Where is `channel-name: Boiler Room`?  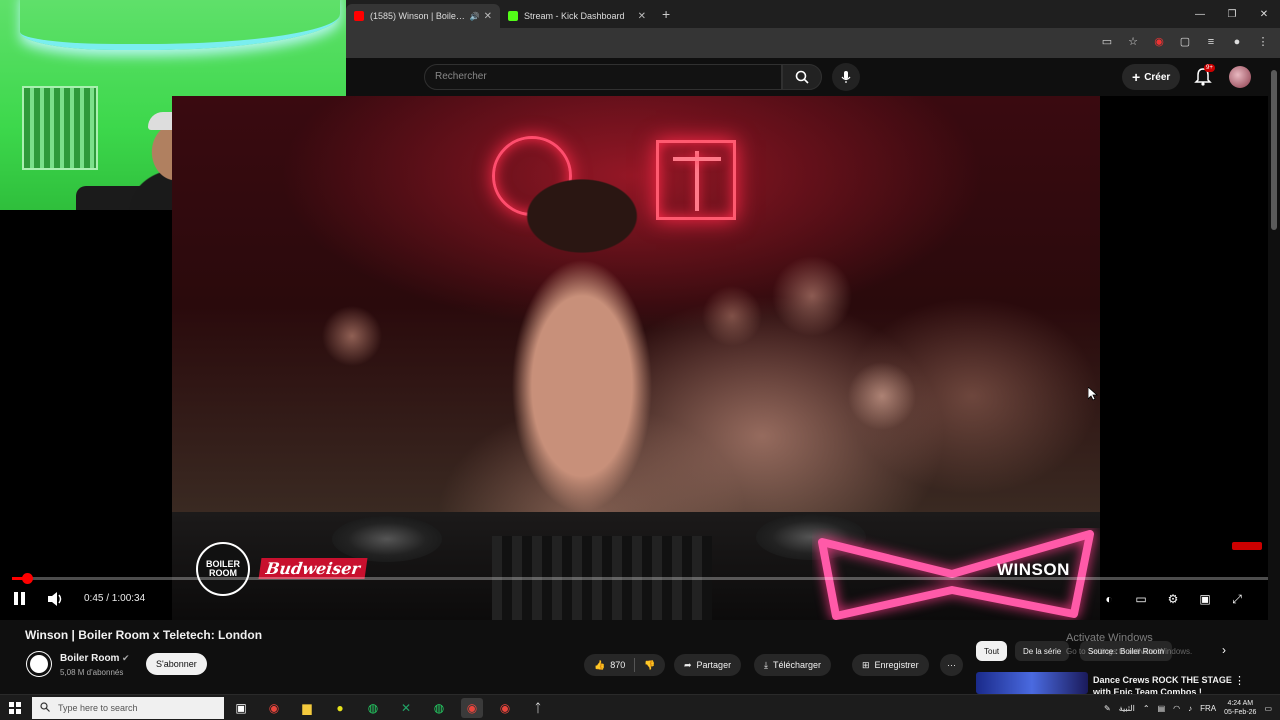 channel-name: Boiler Room is located at coordinates (89, 658).